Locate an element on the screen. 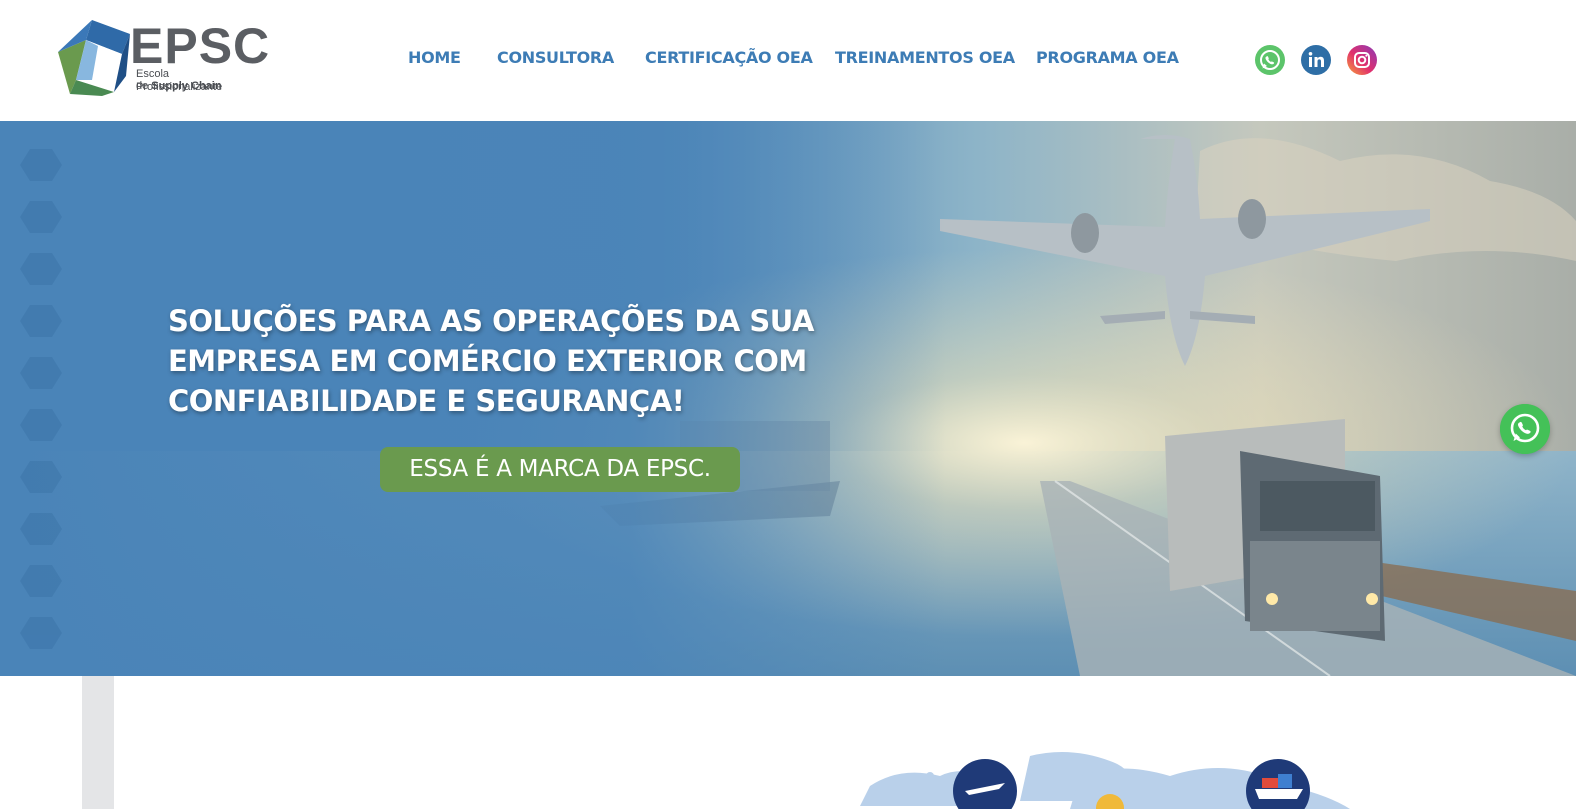 This screenshot has height=809, width=1576. nav-item-consultora: CONSULTORA is located at coordinates (555, 58).